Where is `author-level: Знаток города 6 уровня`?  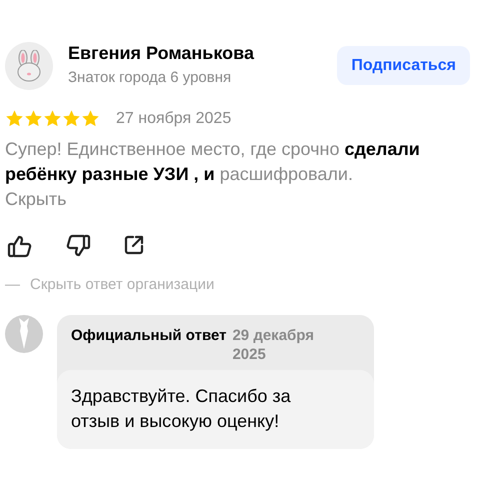 author-level: Знаток города 6 уровня is located at coordinates (150, 77).